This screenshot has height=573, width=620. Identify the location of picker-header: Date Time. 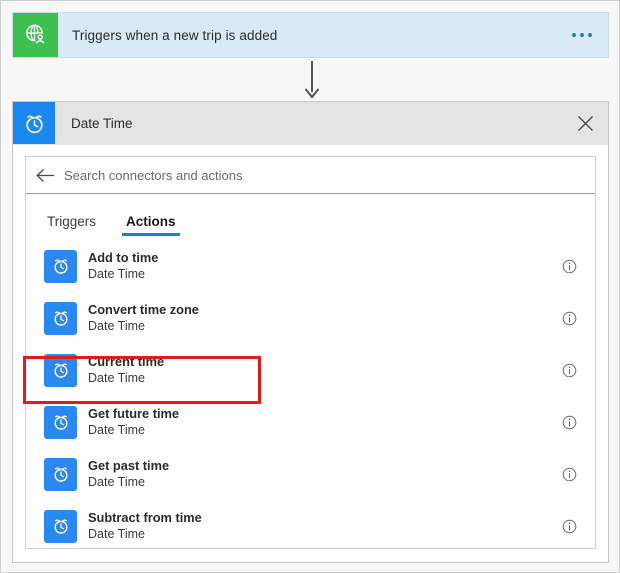
(310, 123).